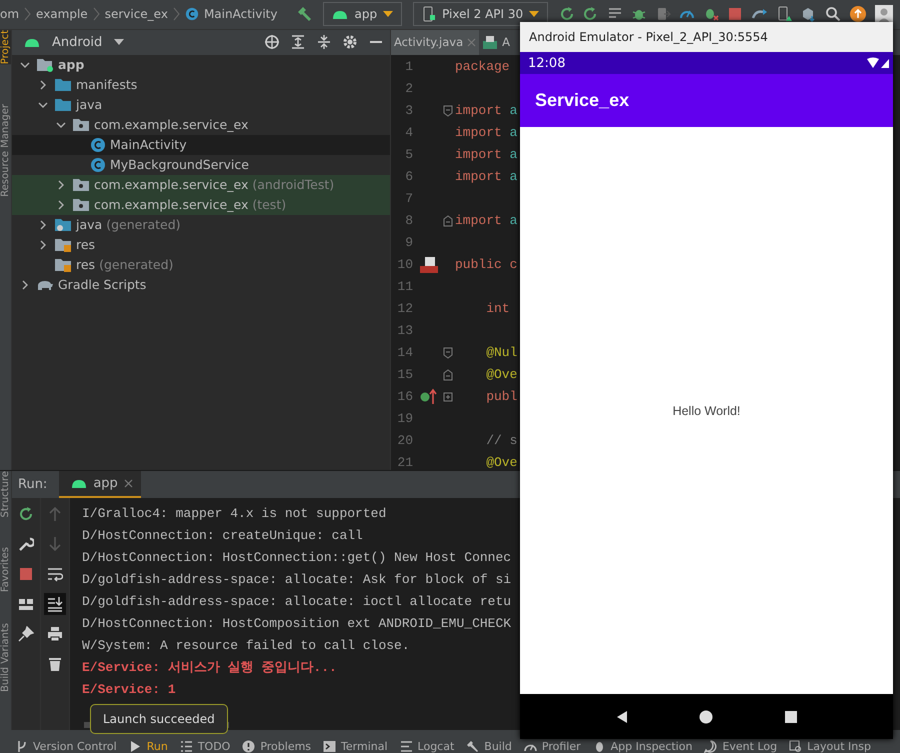  What do you see at coordinates (735, 14) in the screenshot?
I see `stop-icon` at bounding box center [735, 14].